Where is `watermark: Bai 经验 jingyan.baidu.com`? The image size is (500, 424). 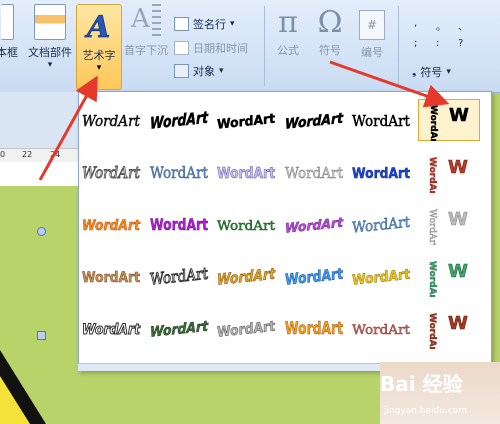
watermark: Bai 经验 jingyan.baidu.com is located at coordinates (440, 393).